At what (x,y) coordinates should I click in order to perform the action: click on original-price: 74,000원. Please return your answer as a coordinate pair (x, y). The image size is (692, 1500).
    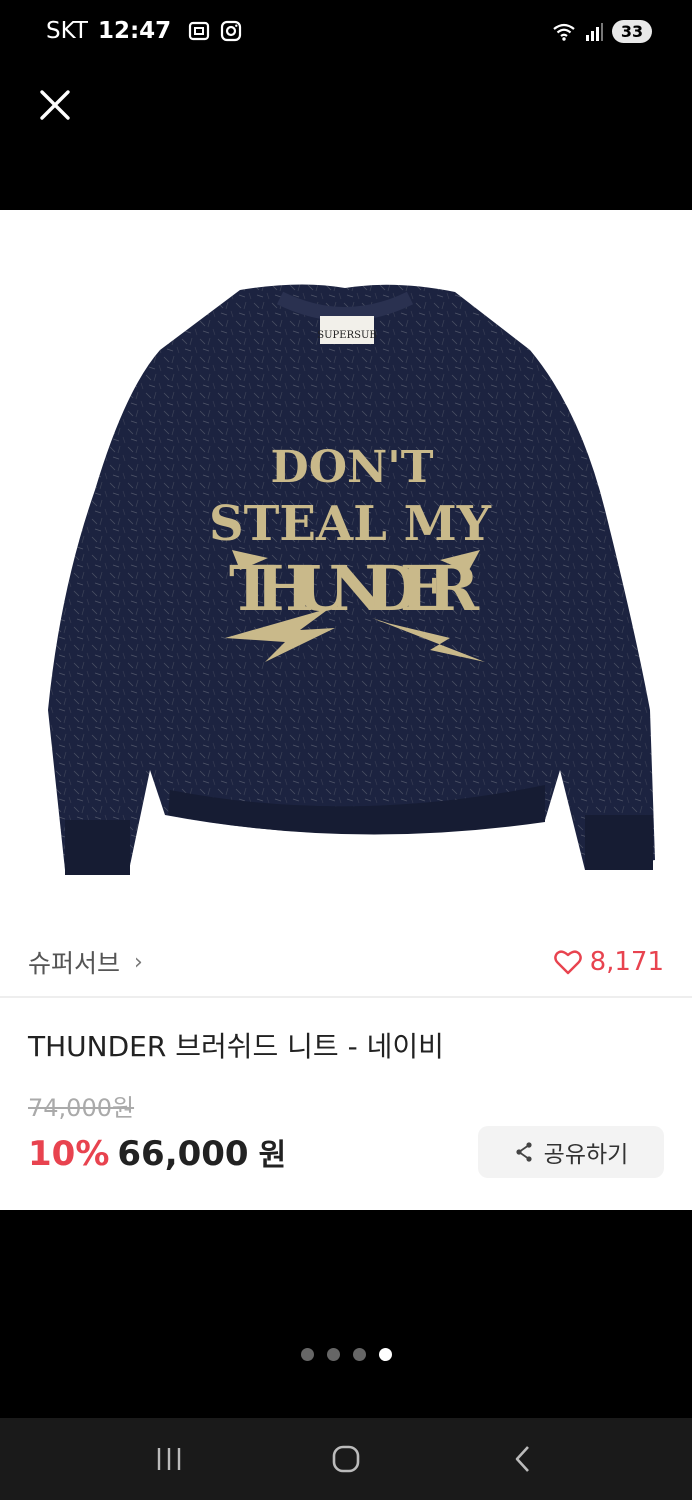
    Looking at the image, I should click on (81, 1108).